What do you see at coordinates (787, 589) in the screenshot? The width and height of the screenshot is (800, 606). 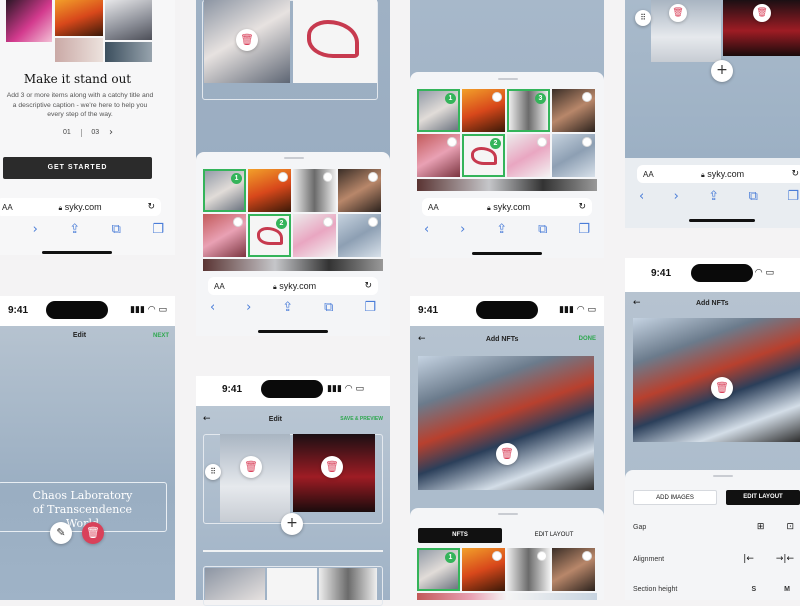 I see `height-m-option: M` at bounding box center [787, 589].